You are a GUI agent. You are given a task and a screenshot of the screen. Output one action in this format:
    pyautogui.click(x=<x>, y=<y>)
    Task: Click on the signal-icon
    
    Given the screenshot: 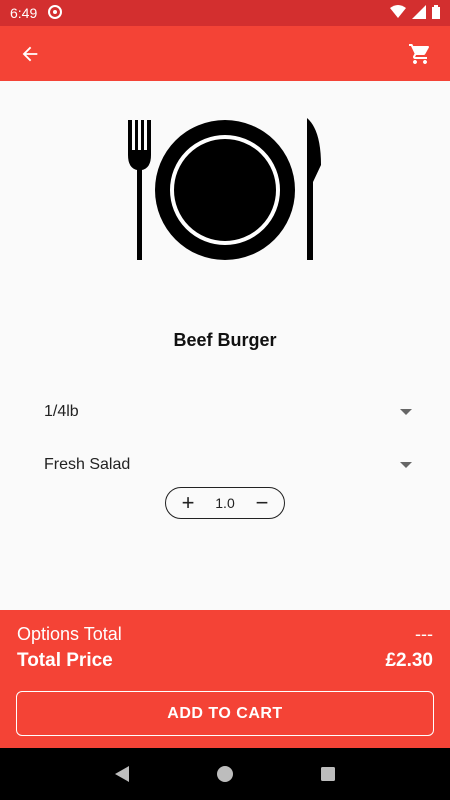 What is the action you would take?
    pyautogui.click(x=419, y=13)
    